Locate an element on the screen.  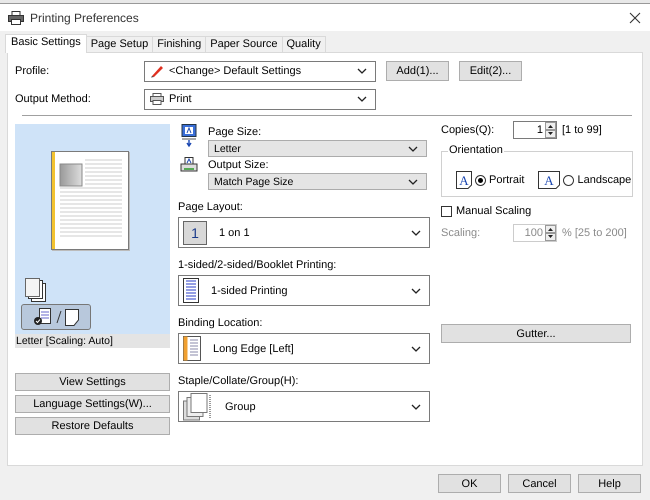
portrait-page-icon: A is located at coordinates (464, 180).